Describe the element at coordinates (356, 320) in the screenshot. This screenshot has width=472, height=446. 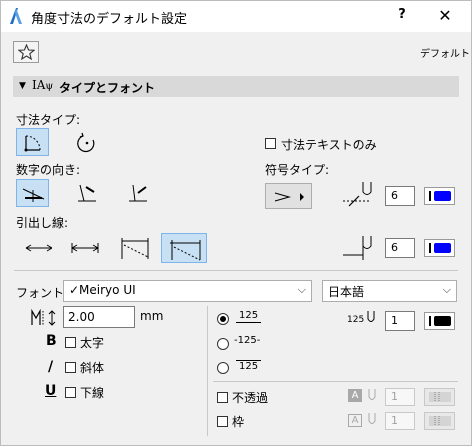
I see `text-pen-label: 125` at that location.